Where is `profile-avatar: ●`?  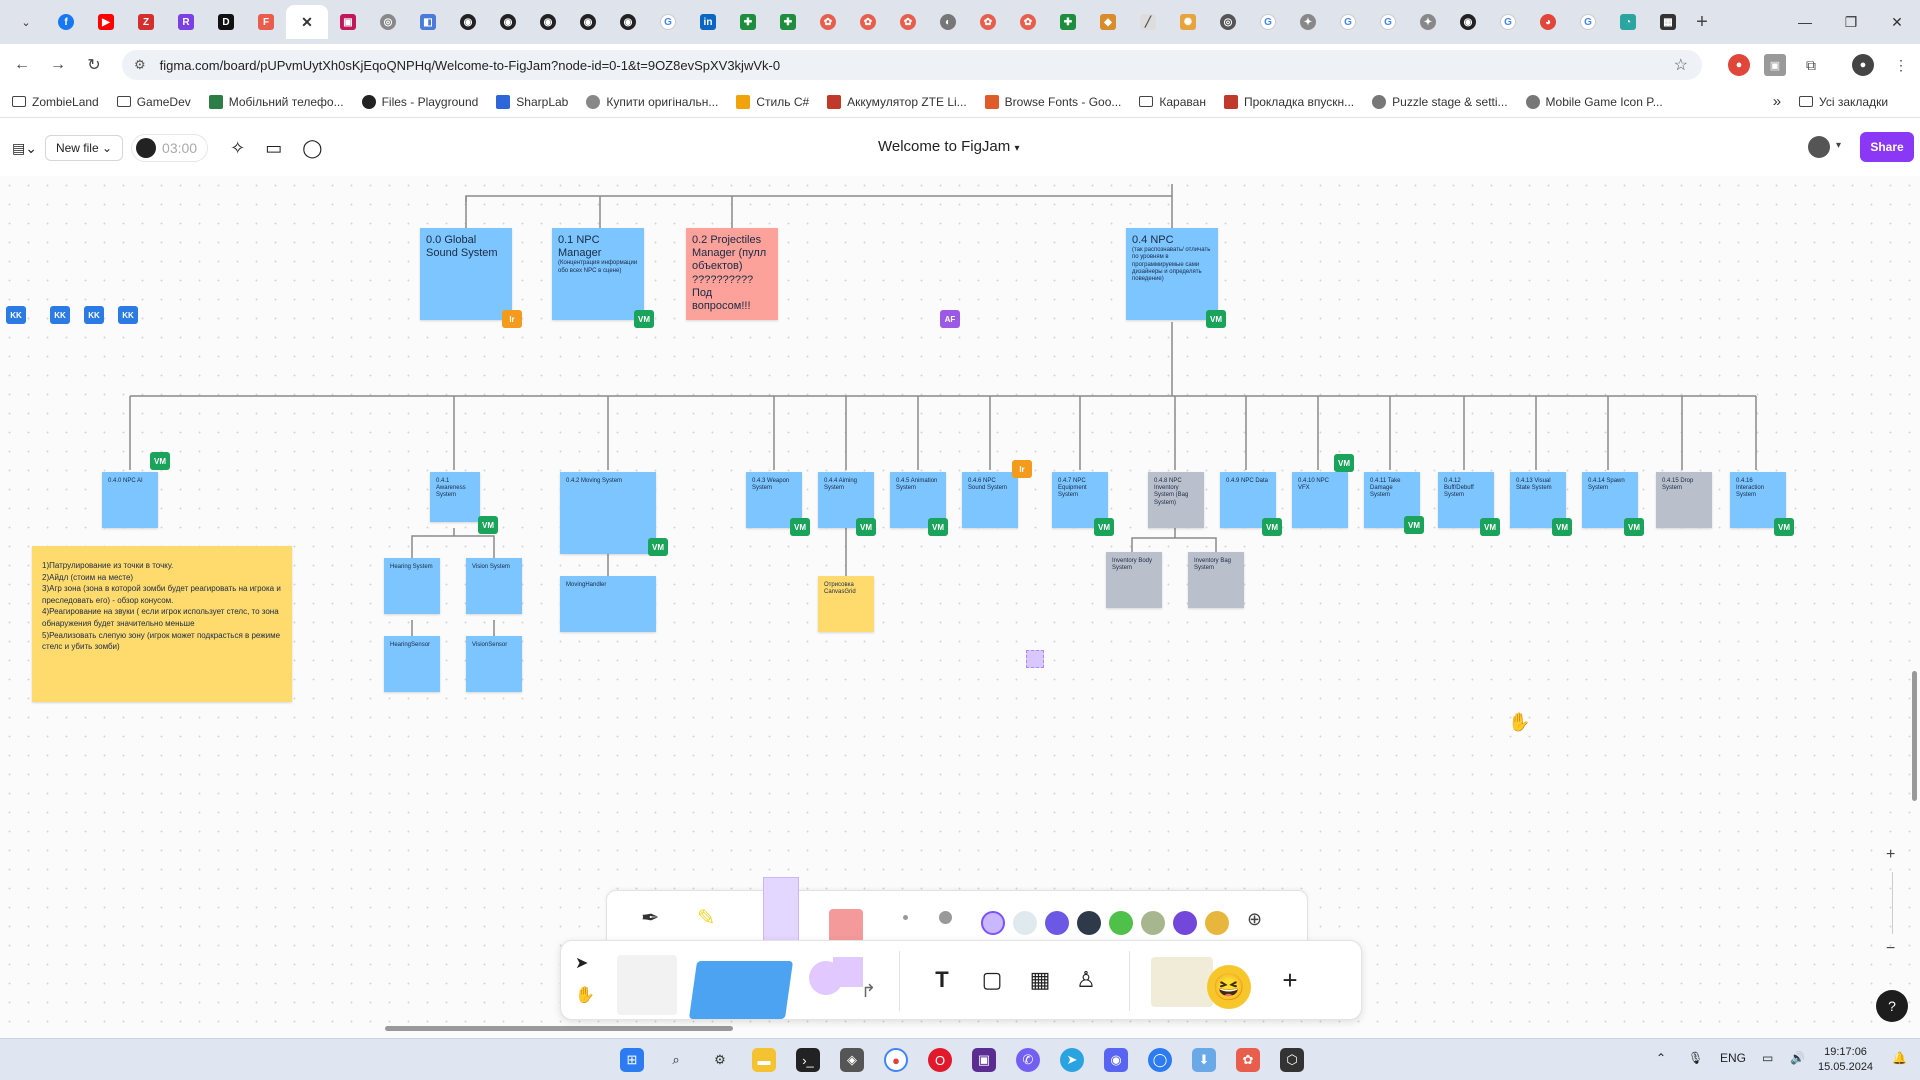 profile-avatar: ● is located at coordinates (1863, 65).